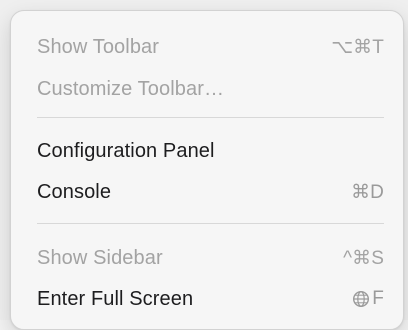 This screenshot has height=330, width=408. Describe the element at coordinates (98, 46) in the screenshot. I see `menu-item-label: Show Toolbar` at that location.